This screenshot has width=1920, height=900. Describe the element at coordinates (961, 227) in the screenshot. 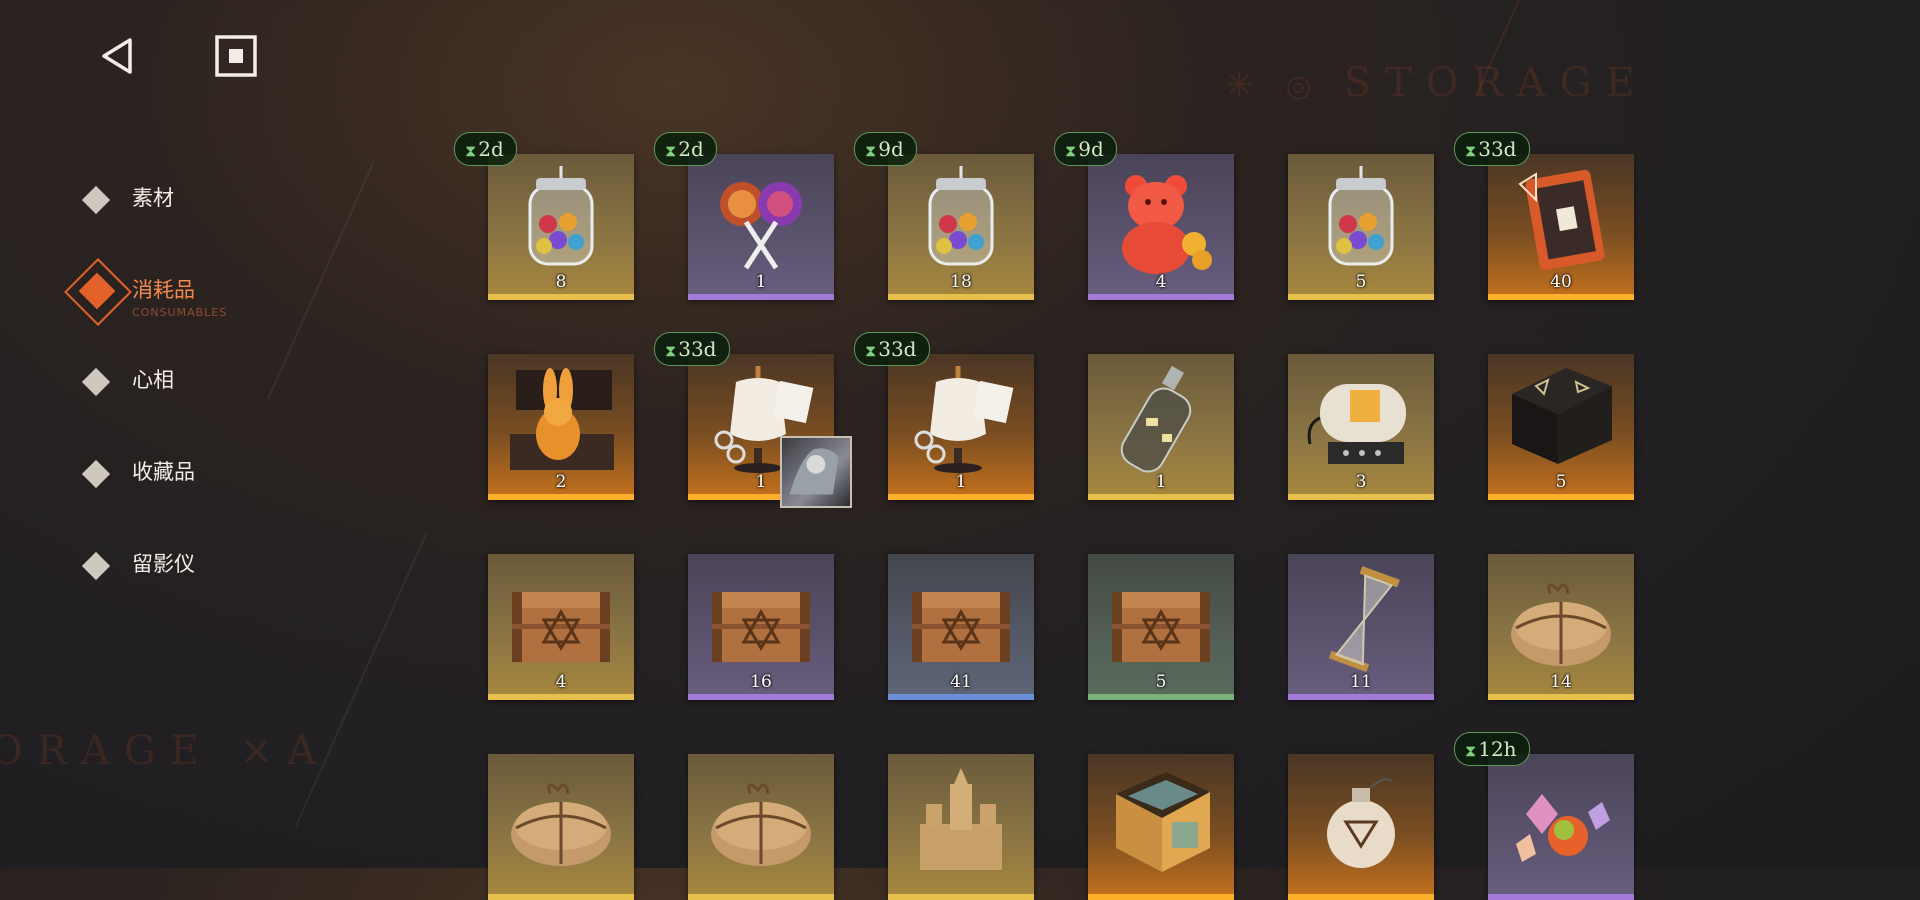

I see `item-card: 18` at that location.